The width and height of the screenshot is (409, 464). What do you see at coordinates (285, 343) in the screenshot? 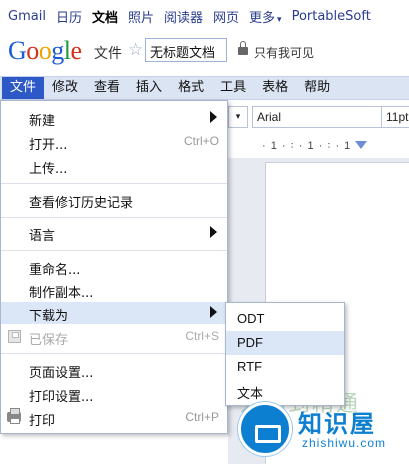
I see `download-option-pdf: PDF` at bounding box center [285, 343].